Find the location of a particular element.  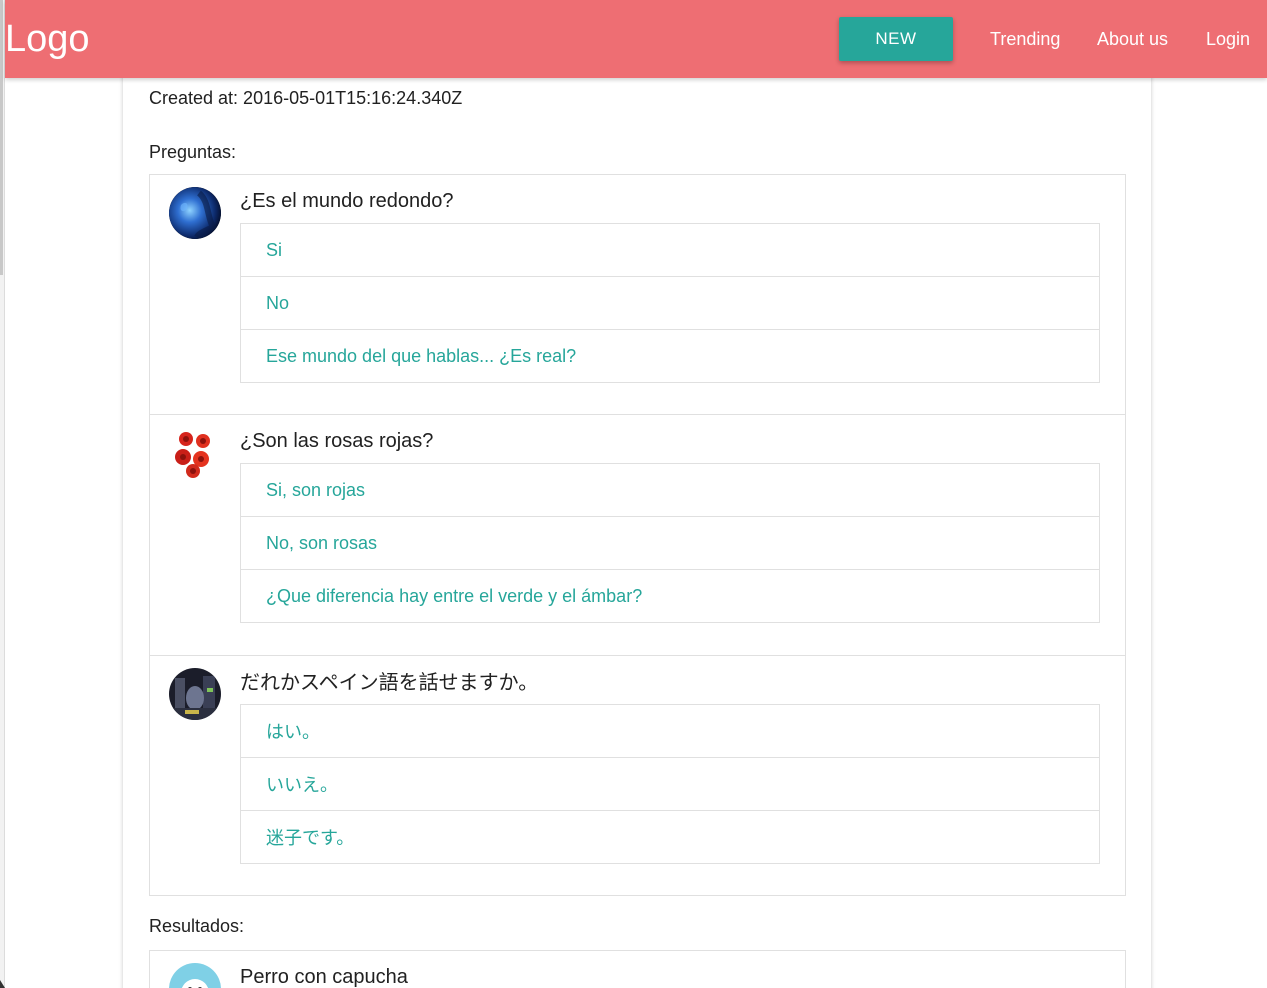

results-list: Perro con capucha is located at coordinates (637, 969).